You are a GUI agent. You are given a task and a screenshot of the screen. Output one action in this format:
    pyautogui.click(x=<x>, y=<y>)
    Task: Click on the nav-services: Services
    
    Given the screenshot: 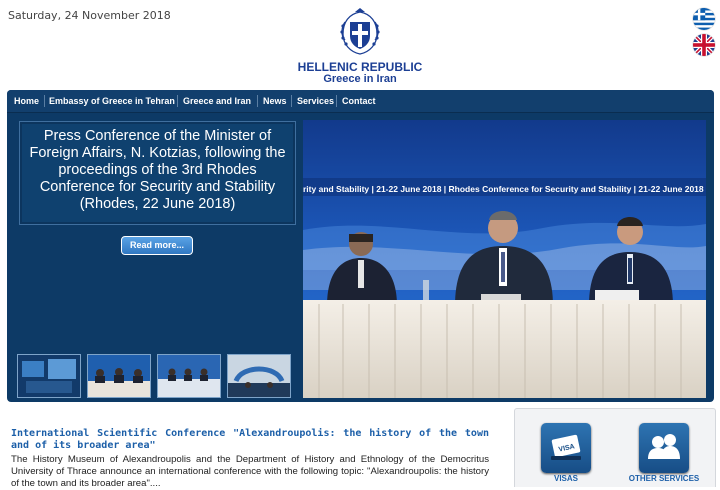 What is the action you would take?
    pyautogui.click(x=315, y=101)
    